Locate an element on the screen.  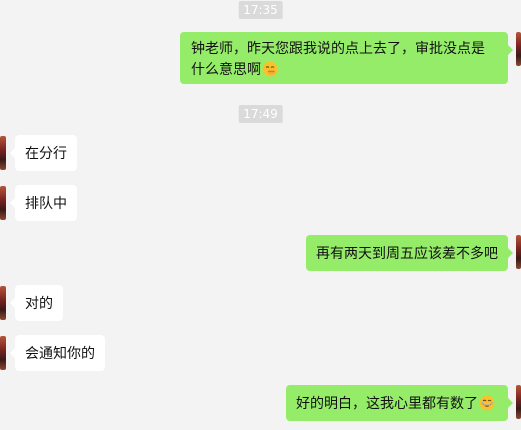
message-bubble-incoming: 对的 is located at coordinates (36, 303).